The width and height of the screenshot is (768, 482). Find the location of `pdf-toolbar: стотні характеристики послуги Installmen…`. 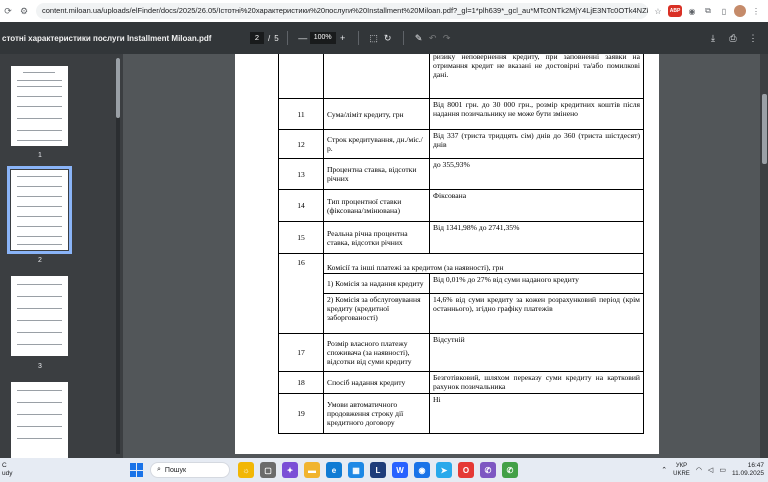

pdf-toolbar: стотні характеристики послуги Installmen… is located at coordinates (384, 38).